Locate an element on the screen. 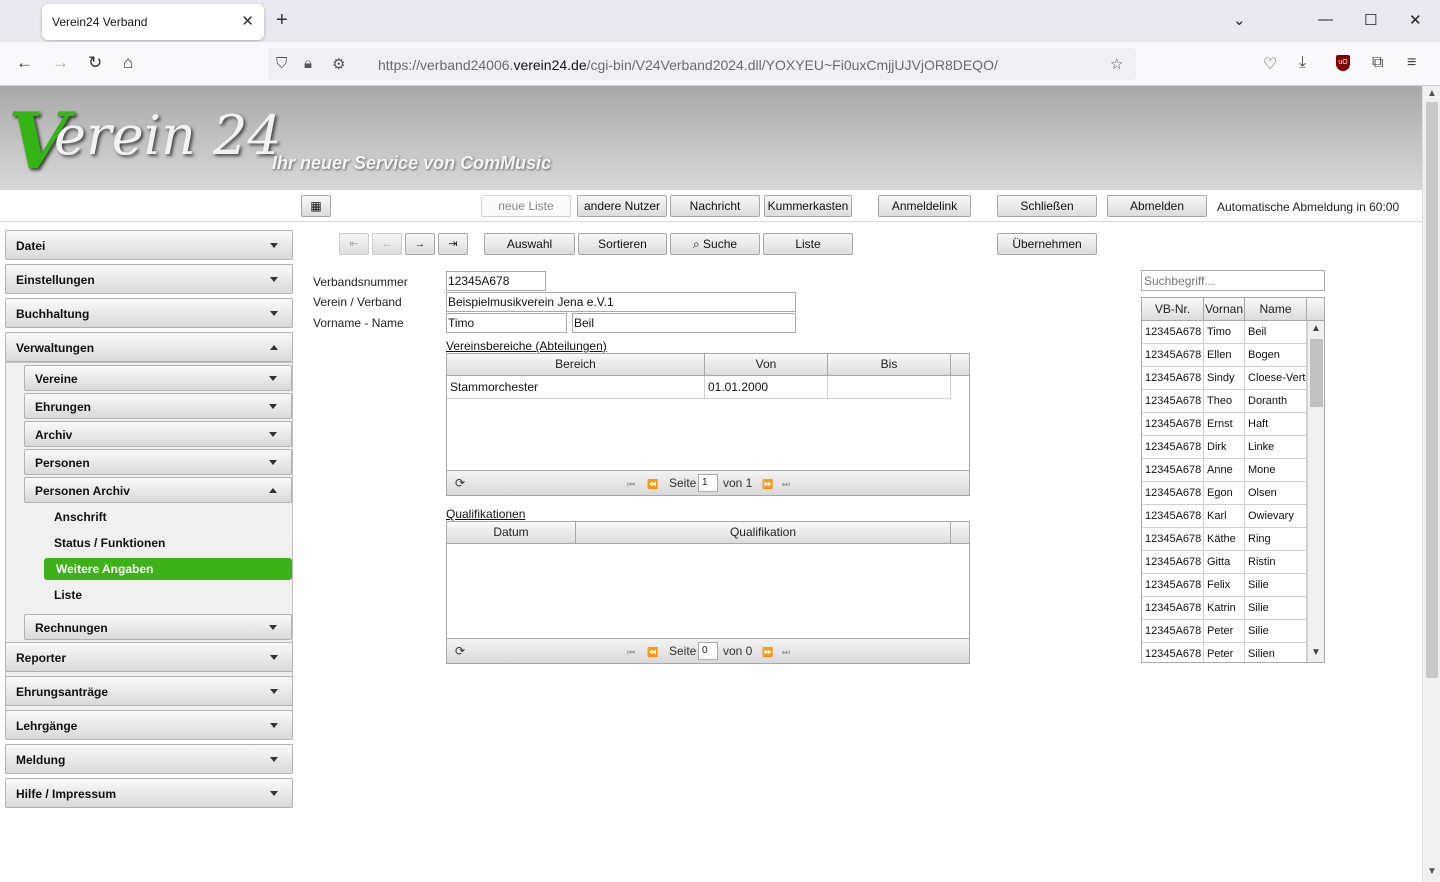 This screenshot has width=1440, height=882. menu-liste: Liste is located at coordinates (167, 595).